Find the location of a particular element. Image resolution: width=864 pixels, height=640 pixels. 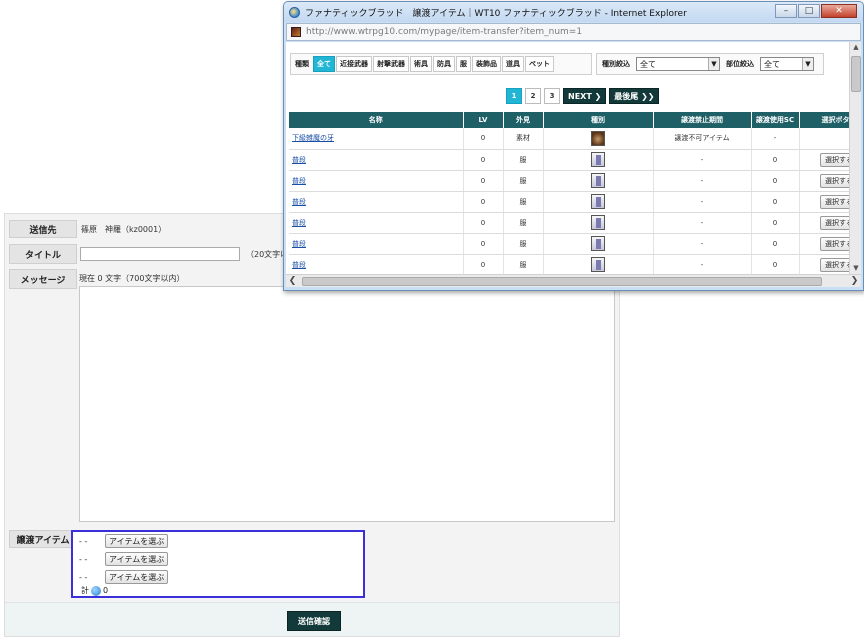

part-filter-select: 全て ▼ is located at coordinates (787, 64).